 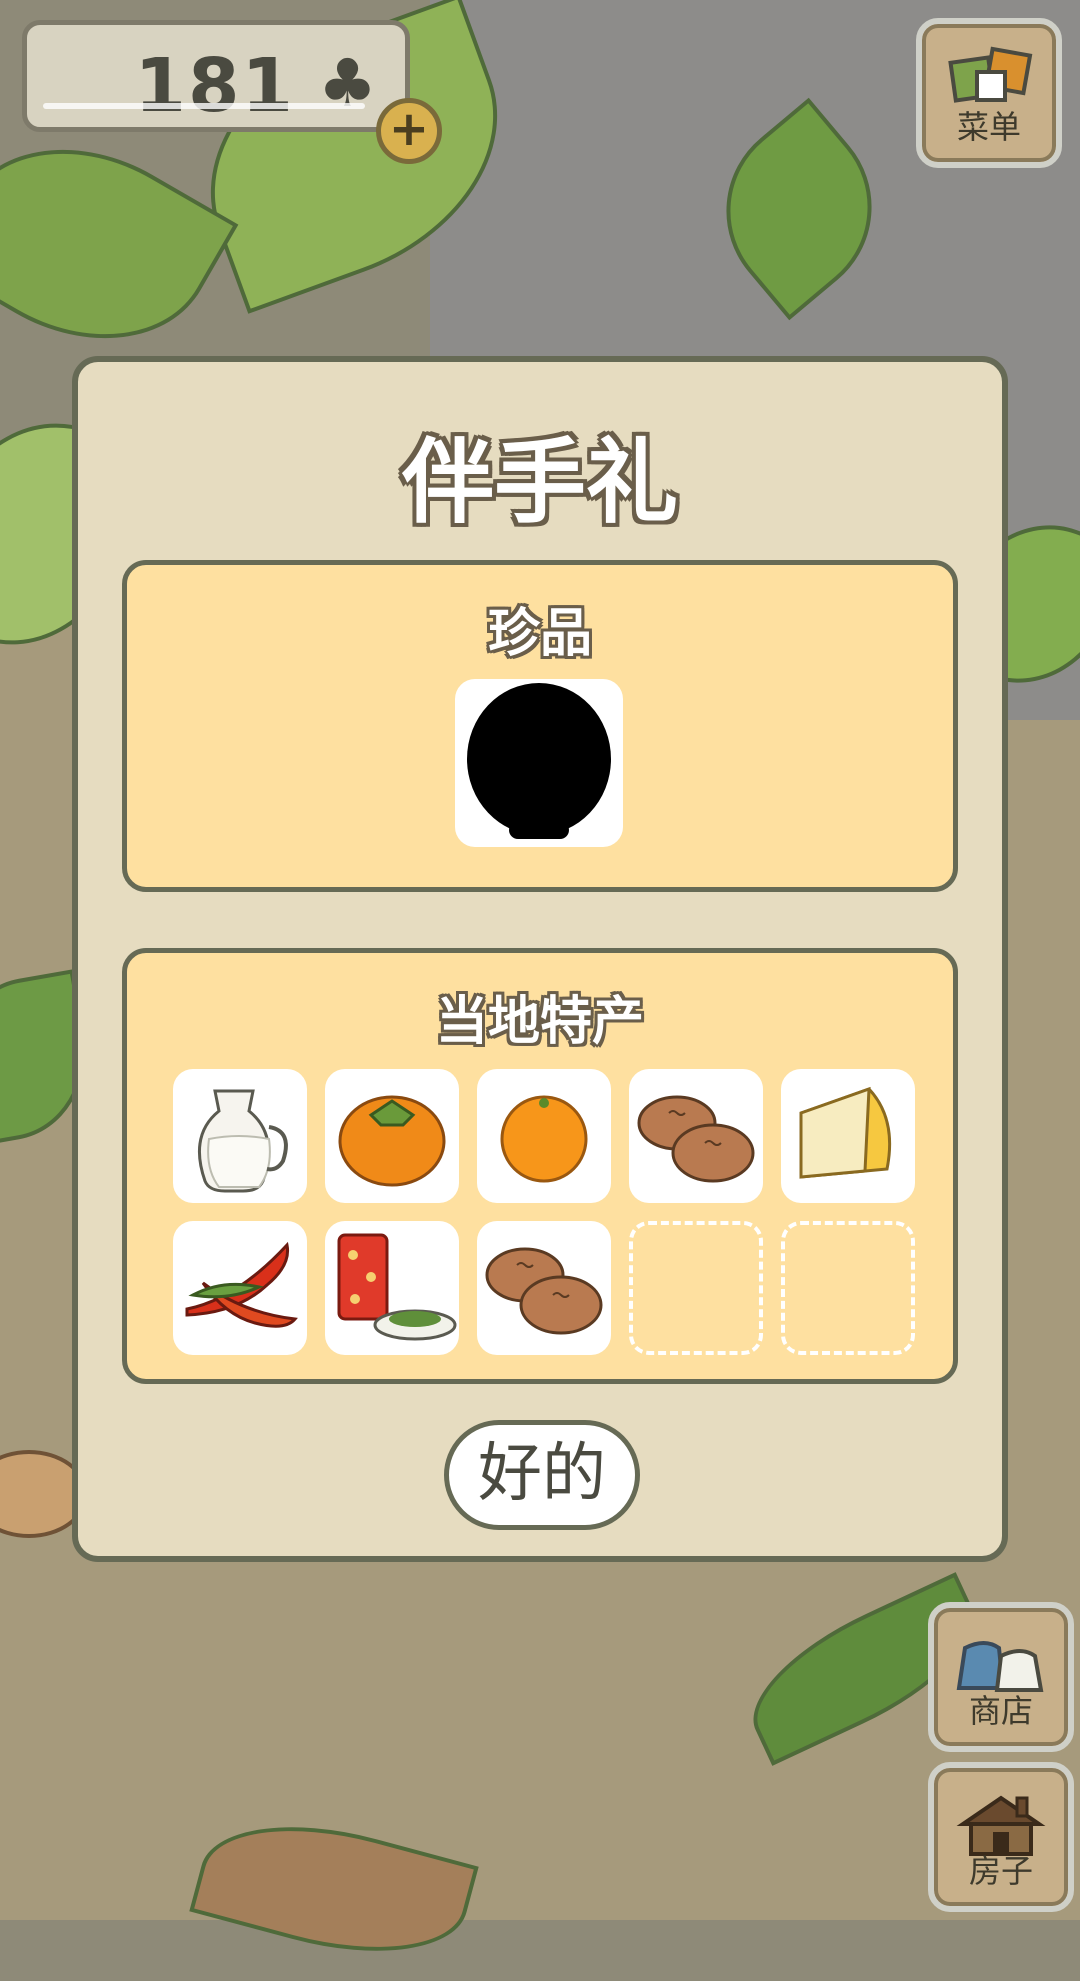 I want to click on currency-display: 181 ♣, so click(x=216, y=76).